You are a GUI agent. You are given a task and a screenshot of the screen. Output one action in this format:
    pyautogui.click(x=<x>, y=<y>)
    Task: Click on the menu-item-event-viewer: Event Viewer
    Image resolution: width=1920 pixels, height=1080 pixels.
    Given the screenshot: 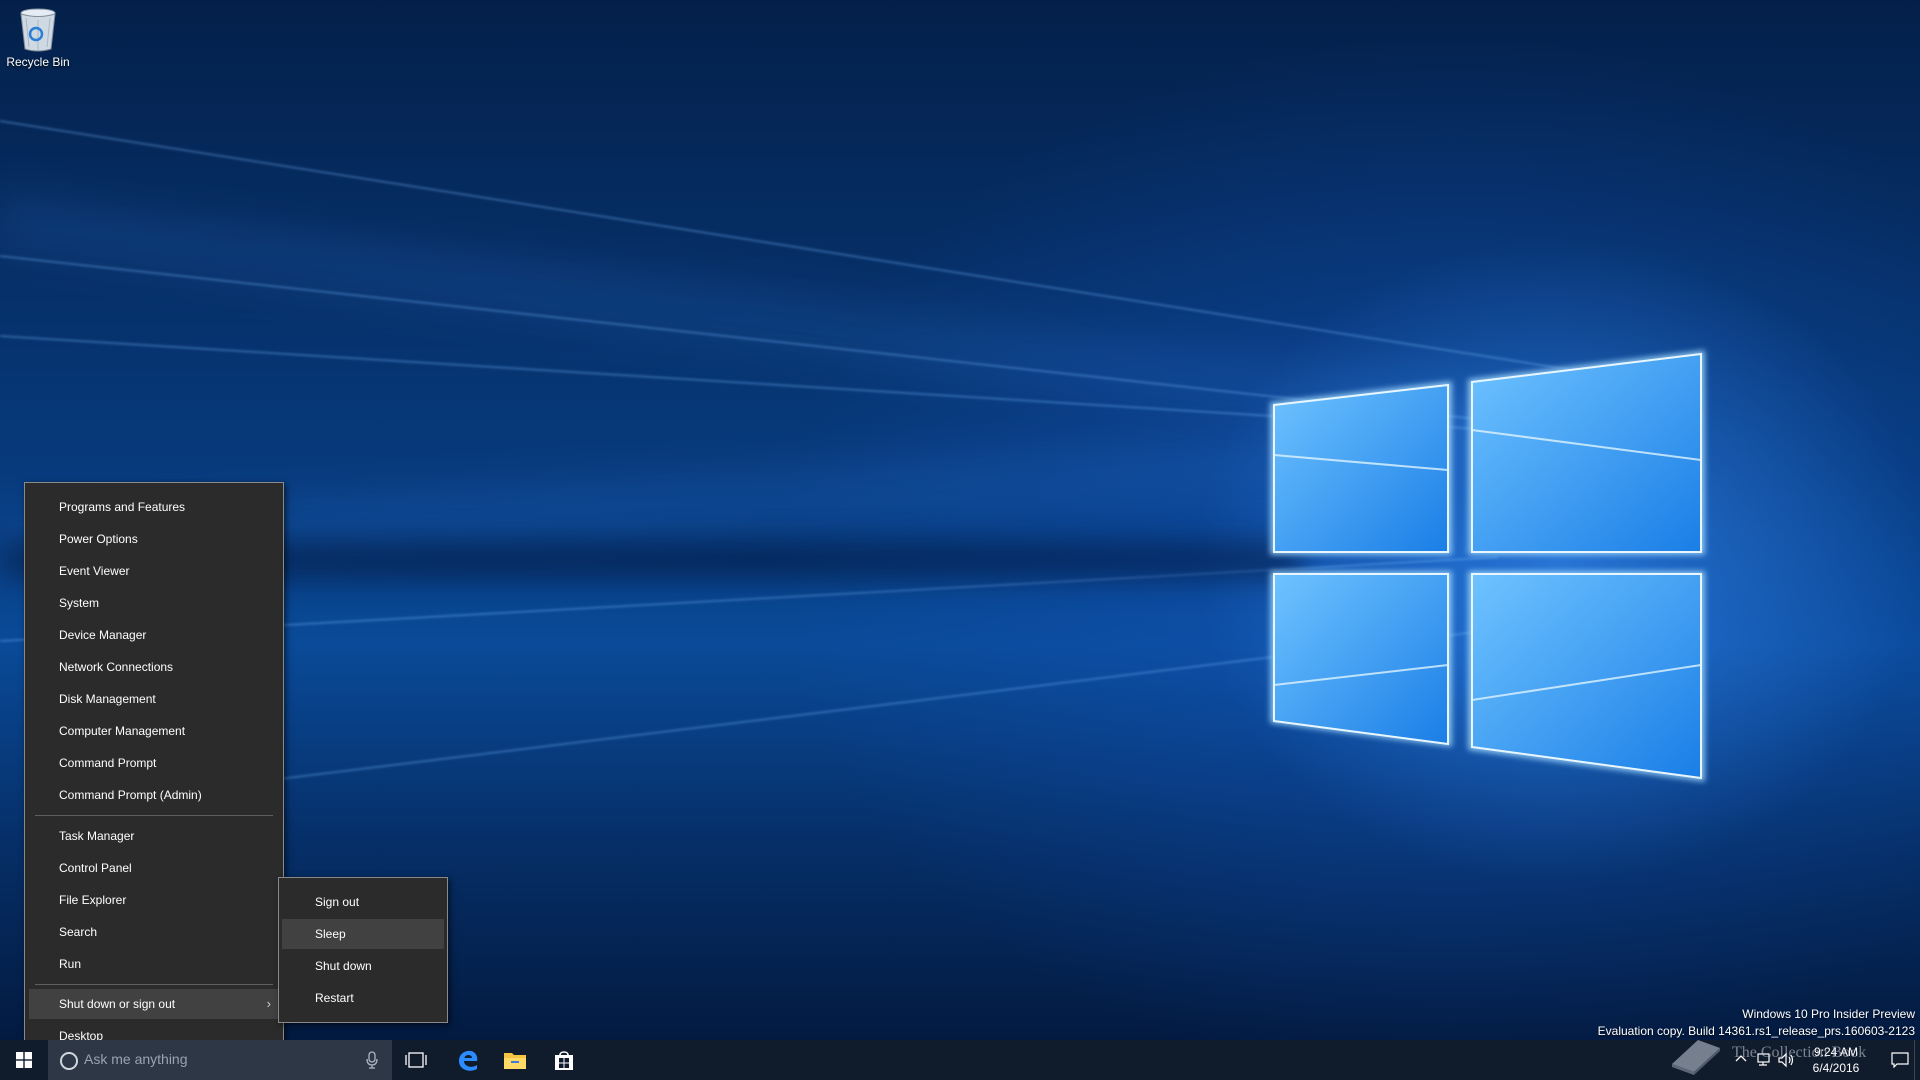 What is the action you would take?
    pyautogui.click(x=154, y=571)
    